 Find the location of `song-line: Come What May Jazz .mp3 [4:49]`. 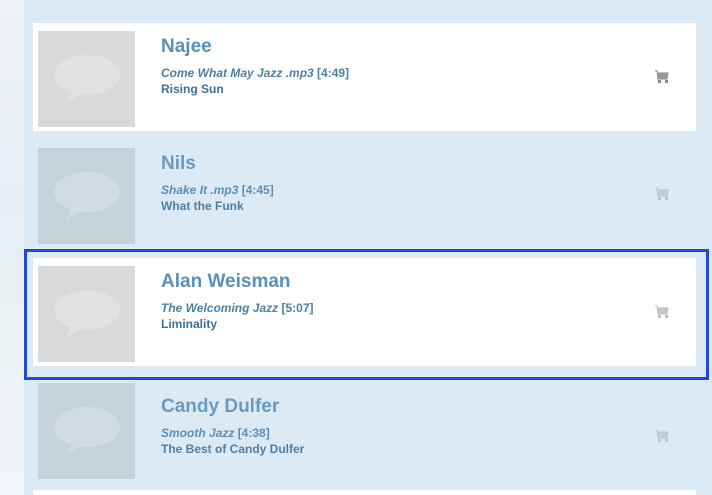

song-line: Come What May Jazz .mp3 [4:49] is located at coordinates (381, 73).